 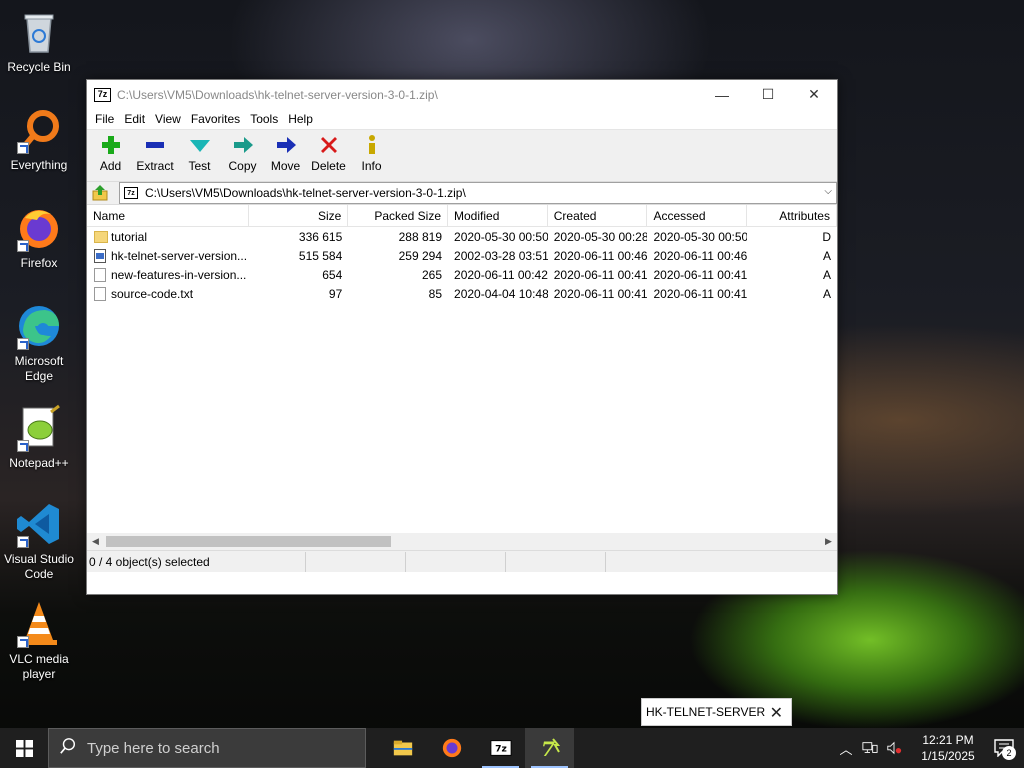 I want to click on menu-favorites: Favorites, so click(x=215, y=119).